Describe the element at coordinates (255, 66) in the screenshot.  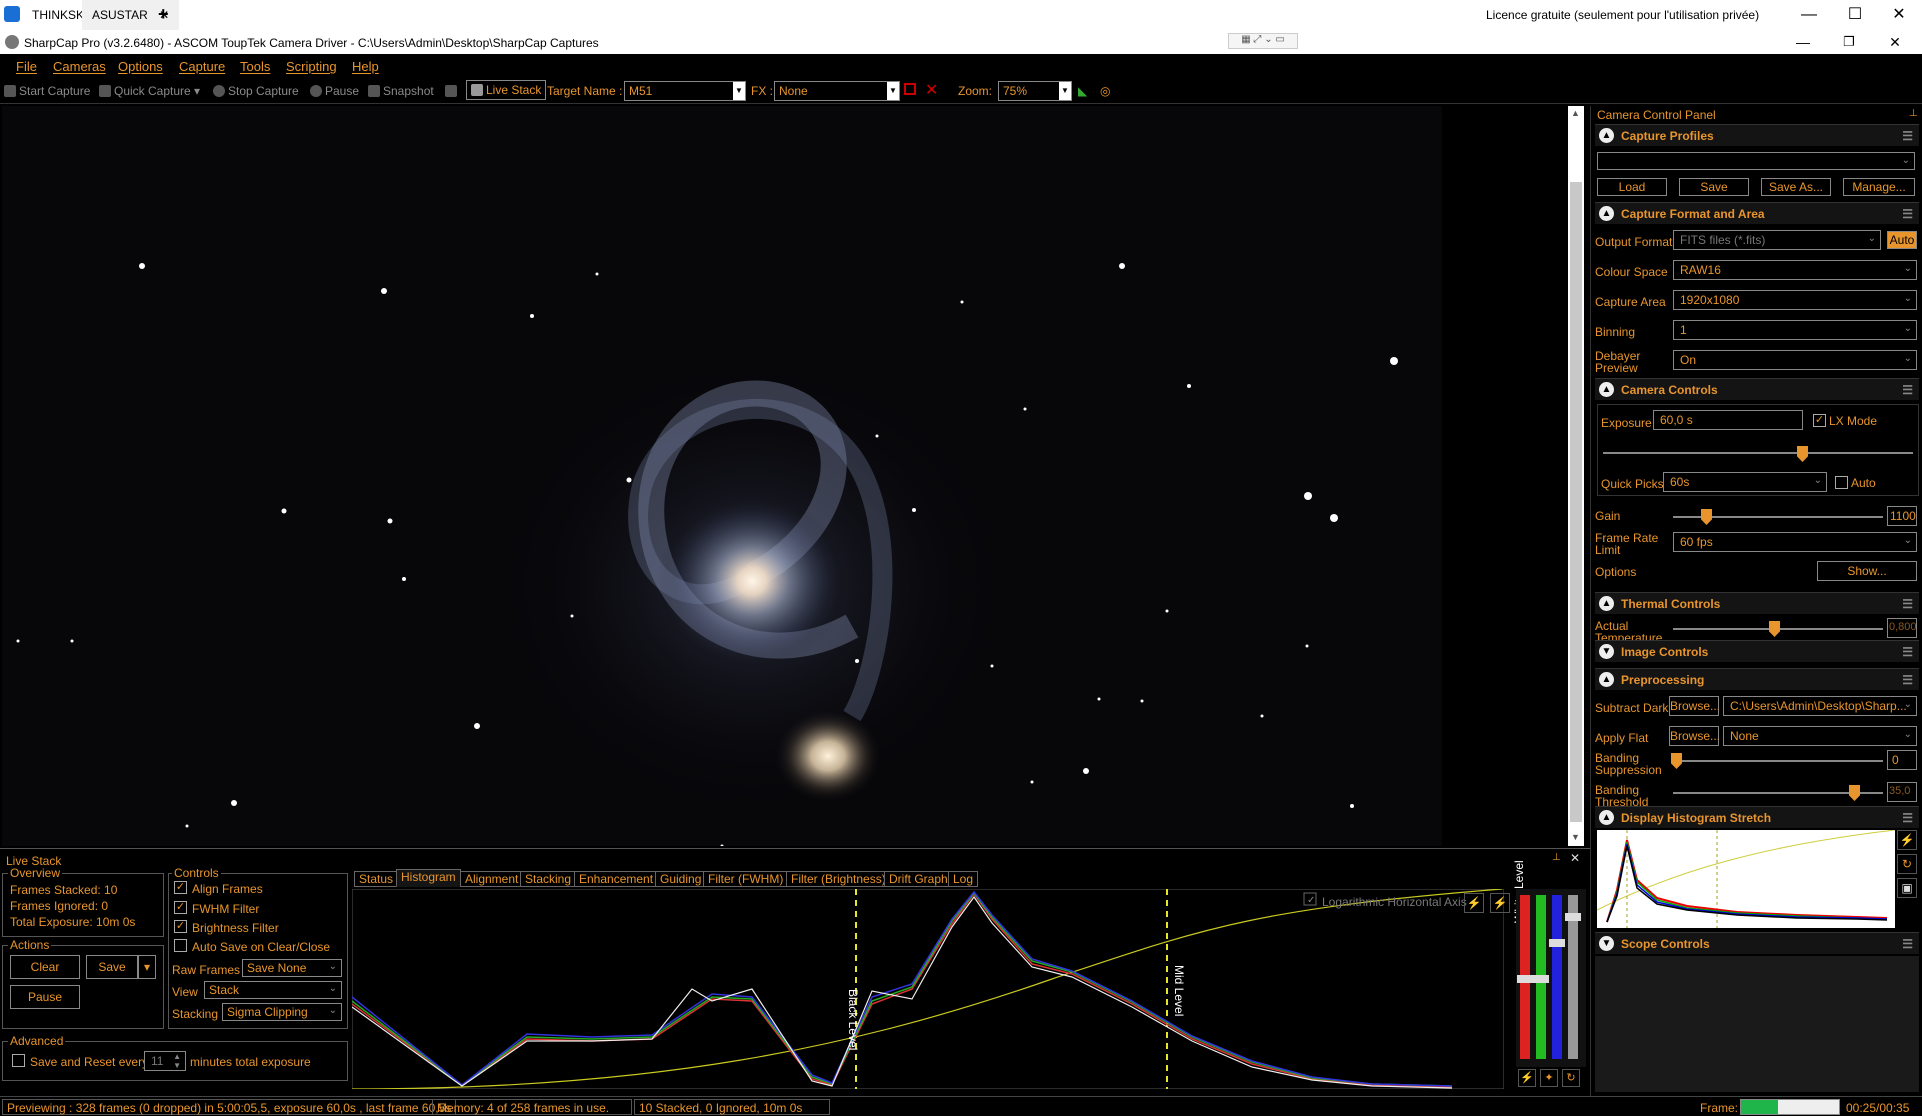
I see `menu-tools: Tools` at that location.